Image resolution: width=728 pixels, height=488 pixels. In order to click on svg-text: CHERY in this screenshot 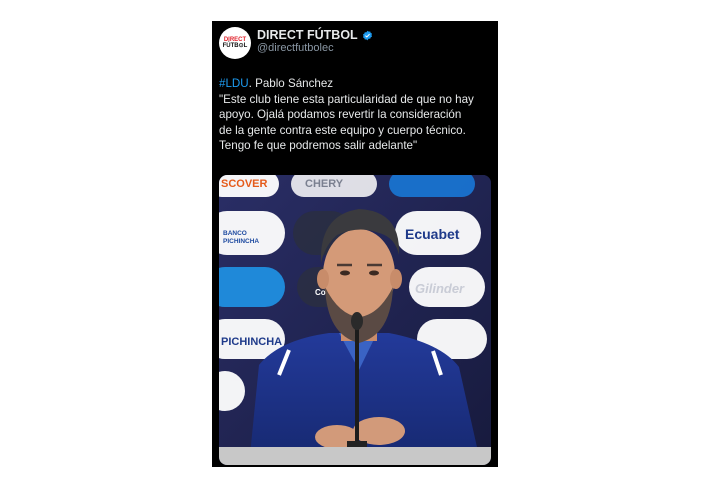, I will do `click(324, 184)`.